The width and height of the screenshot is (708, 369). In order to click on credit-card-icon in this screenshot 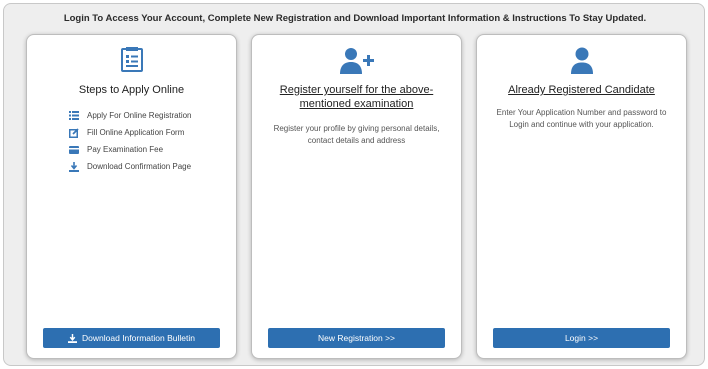, I will do `click(74, 150)`.